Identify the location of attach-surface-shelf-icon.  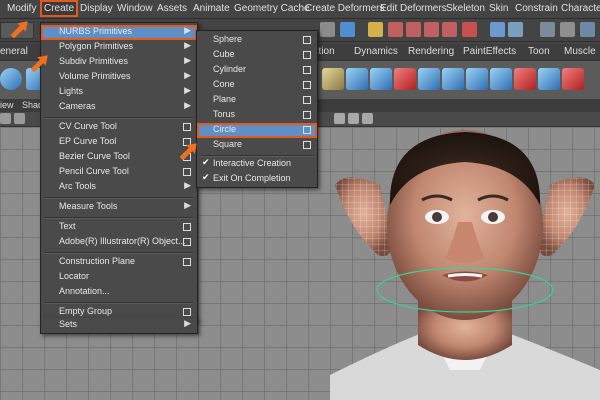
(549, 79).